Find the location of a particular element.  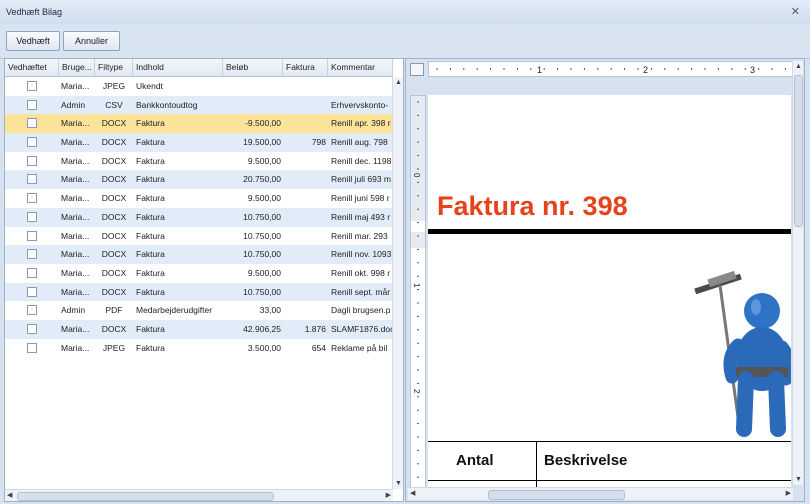

close-icon: ✕ is located at coordinates (795, 11).